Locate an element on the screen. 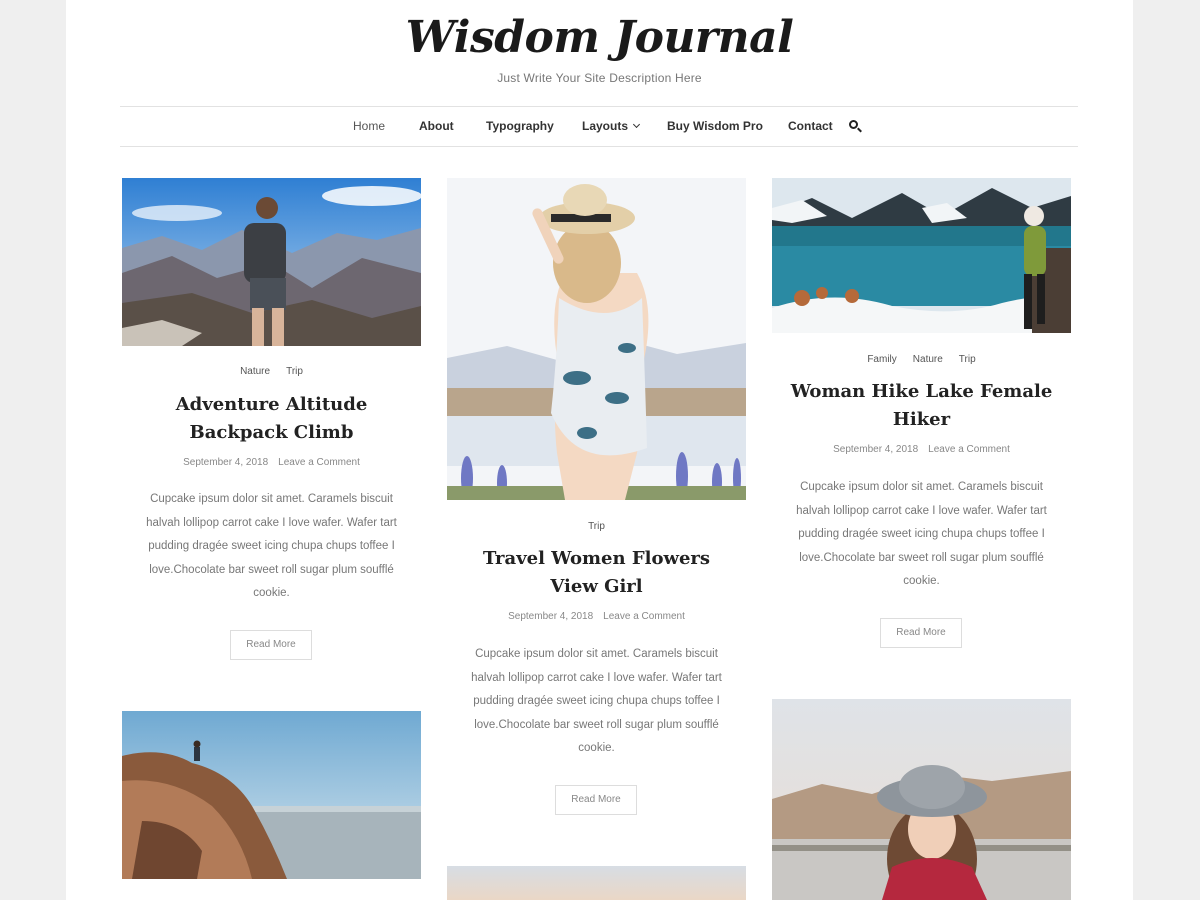 Image resolution: width=1200 pixels, height=900 pixels. post-categories: Trip is located at coordinates (596, 526).